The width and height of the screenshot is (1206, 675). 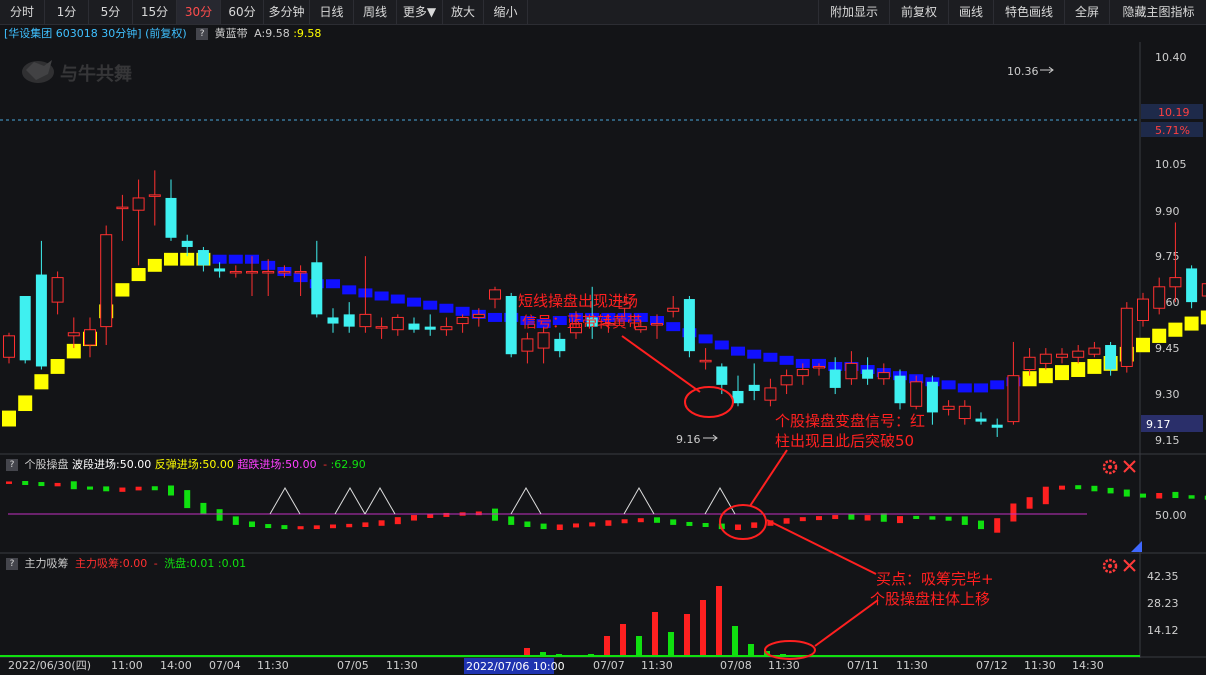 What do you see at coordinates (96, 74) in the screenshot?
I see `watermark-text: 与牛共舞` at bounding box center [96, 74].